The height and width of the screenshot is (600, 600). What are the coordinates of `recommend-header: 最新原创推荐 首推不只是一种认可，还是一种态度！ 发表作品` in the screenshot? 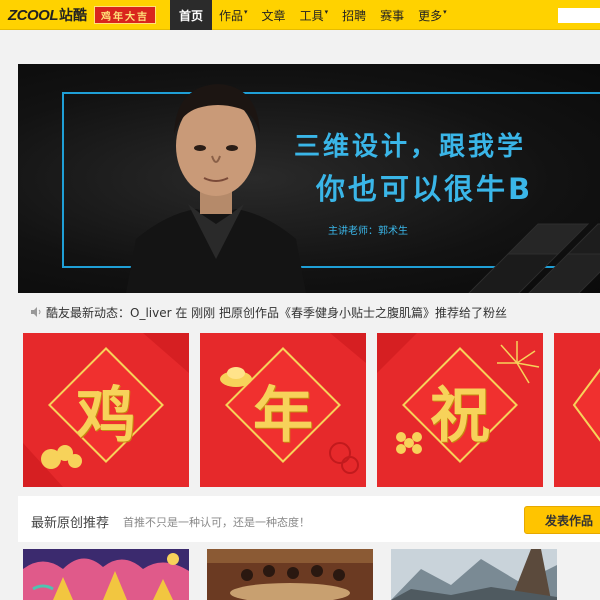 It's located at (309, 519).